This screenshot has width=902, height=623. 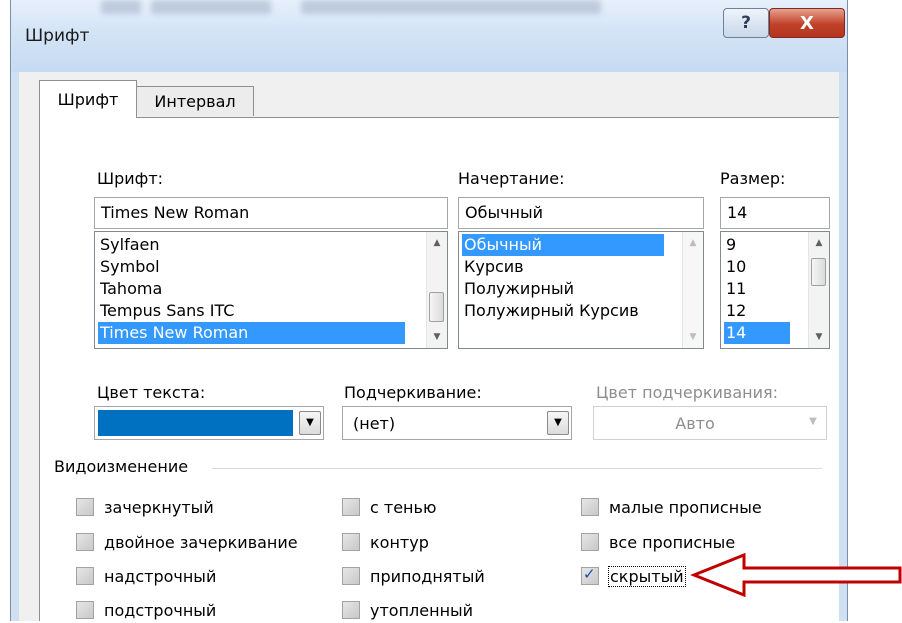 I want to click on color-swatch, so click(x=195, y=423).